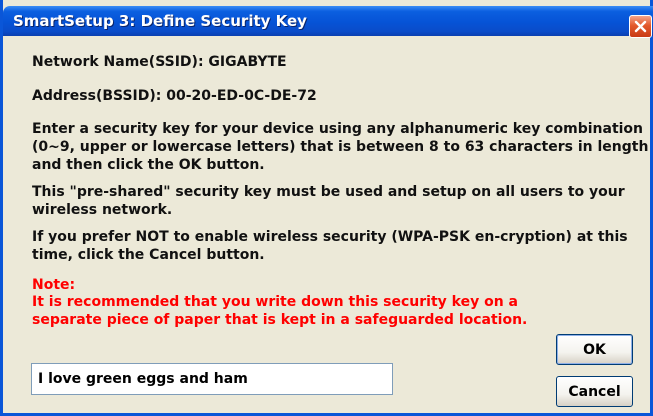  What do you see at coordinates (148, 165) in the screenshot?
I see `instructions-line-3: and then click the OK button.` at bounding box center [148, 165].